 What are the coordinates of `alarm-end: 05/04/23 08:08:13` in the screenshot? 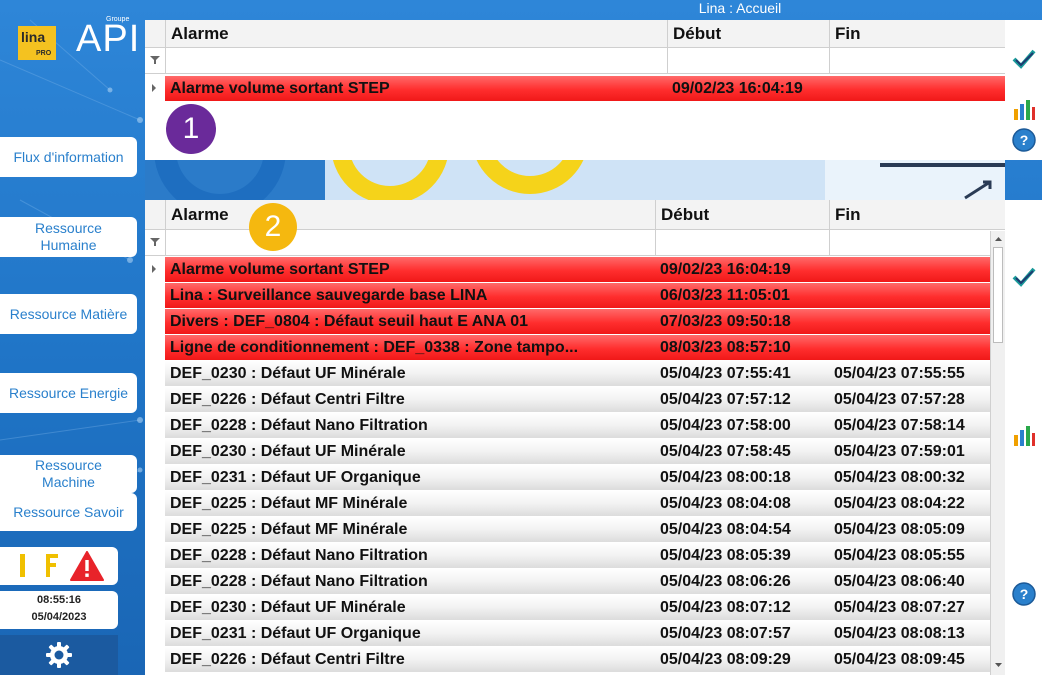 It's located at (909, 634).